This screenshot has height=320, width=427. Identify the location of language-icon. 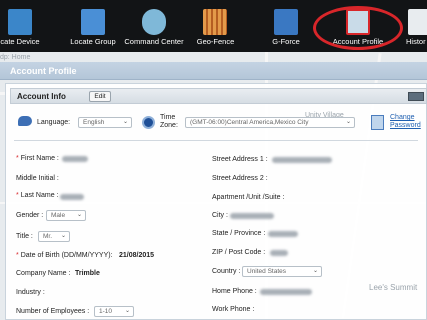
(25, 121).